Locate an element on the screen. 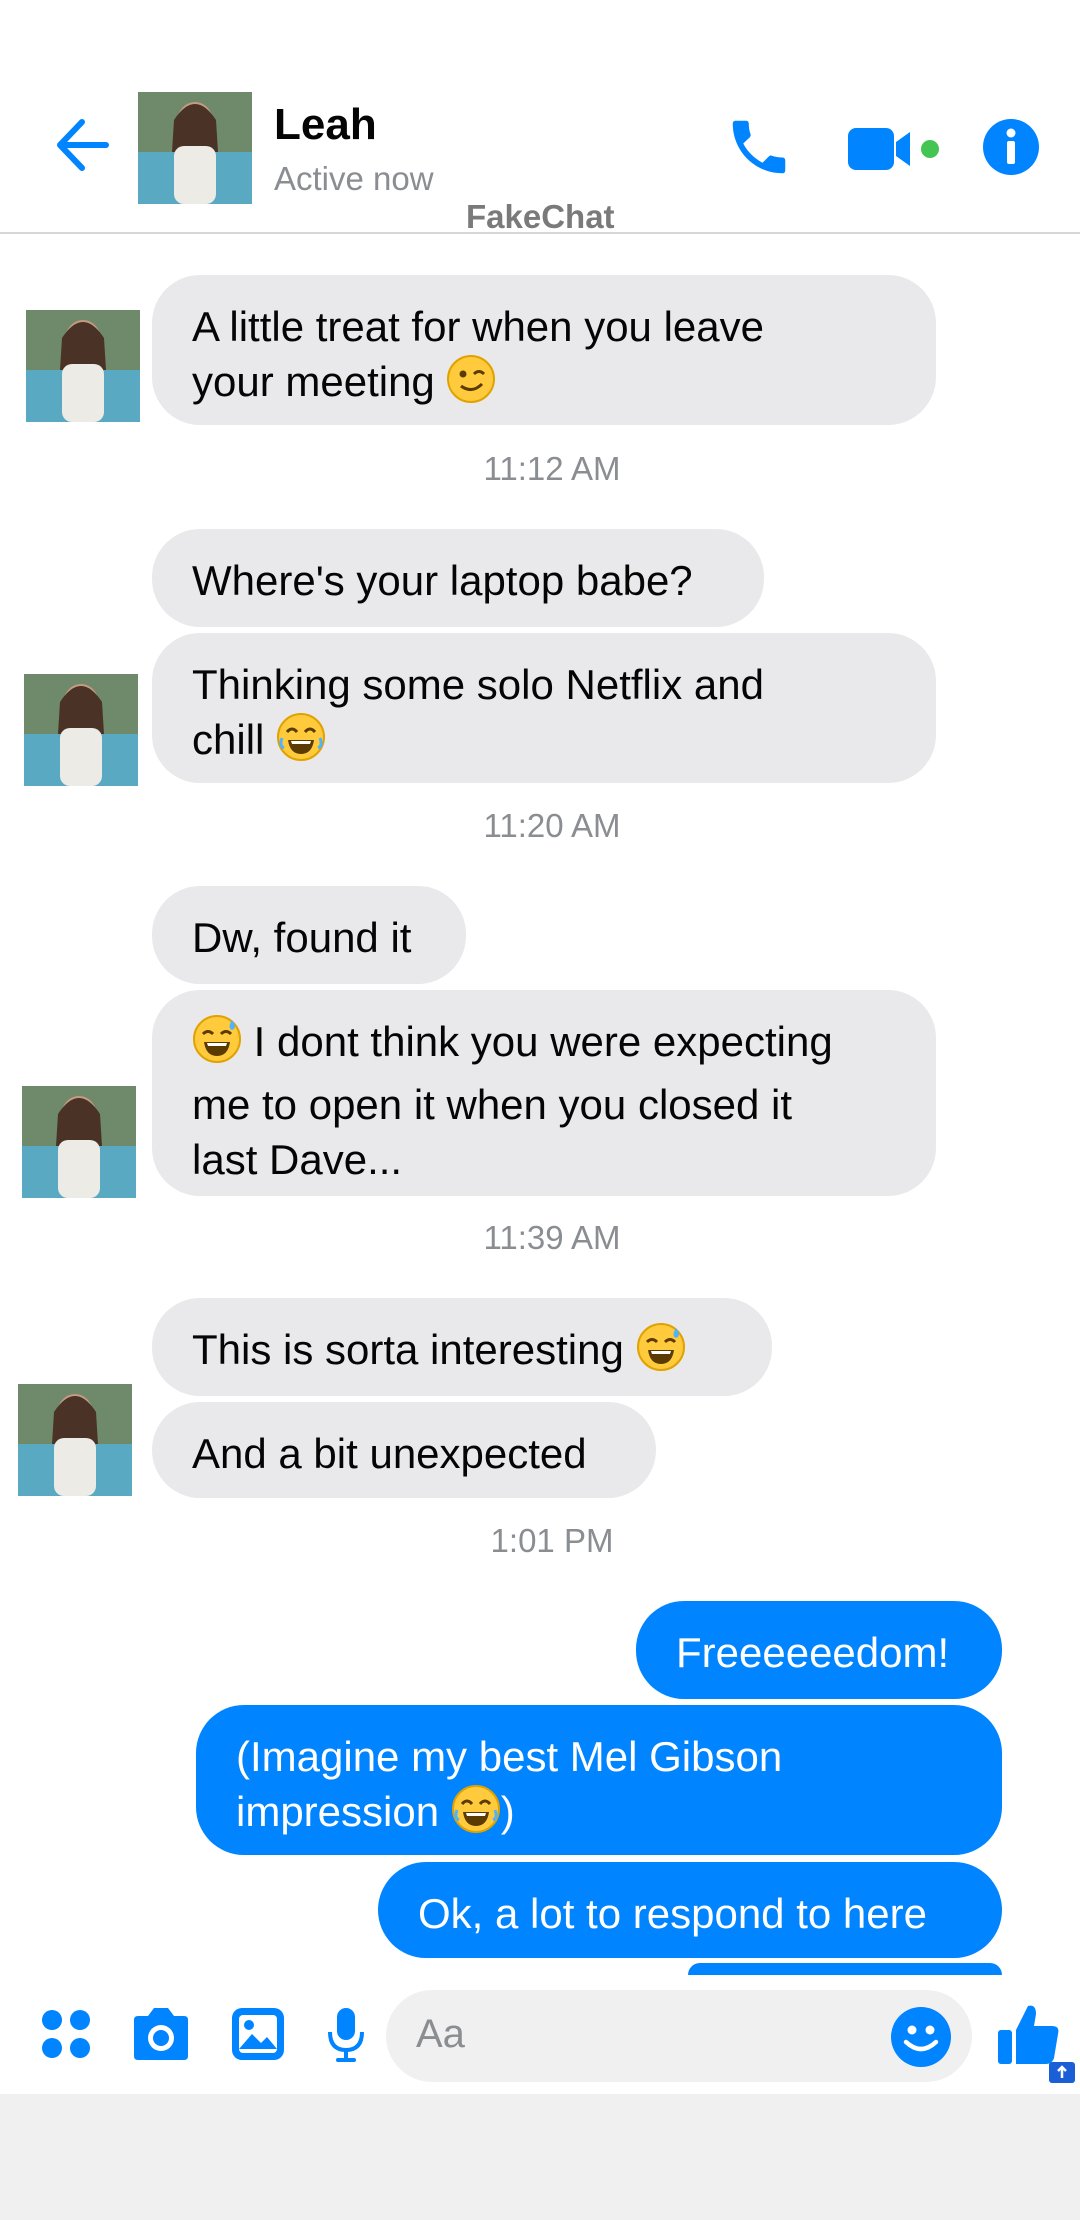 This screenshot has width=1080, height=2220. message-text-tail: ) is located at coordinates (507, 1811).